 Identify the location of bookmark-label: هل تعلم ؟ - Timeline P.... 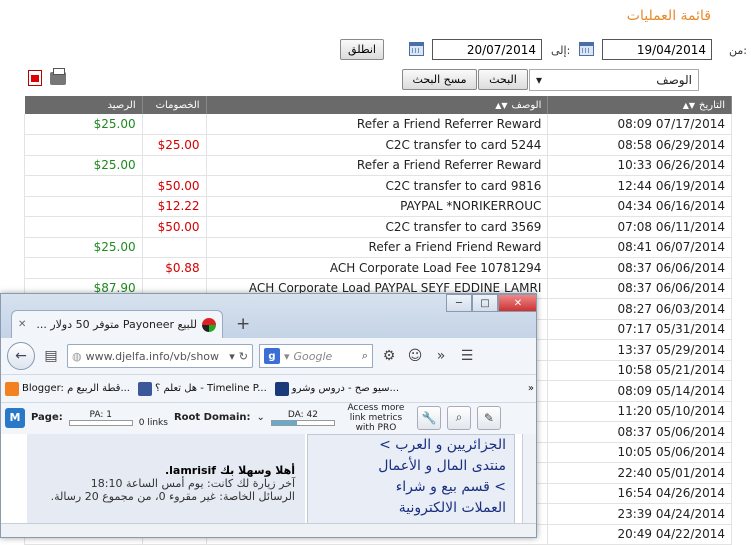
(211, 388).